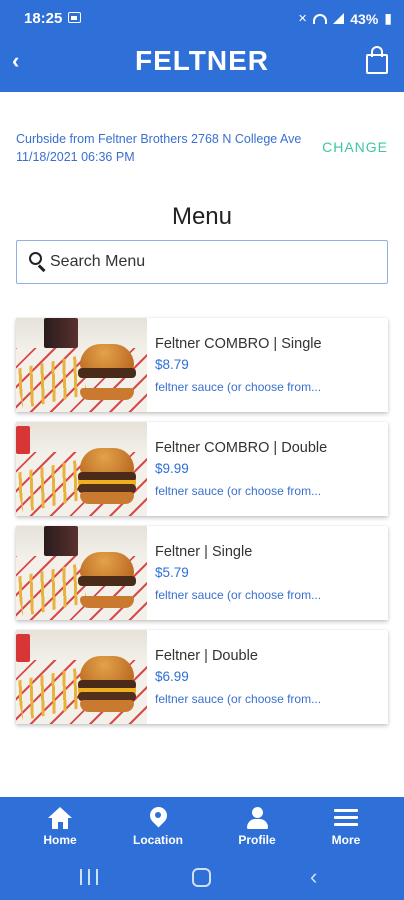 The width and height of the screenshot is (404, 900). Describe the element at coordinates (60, 818) in the screenshot. I see `home-icon` at that location.